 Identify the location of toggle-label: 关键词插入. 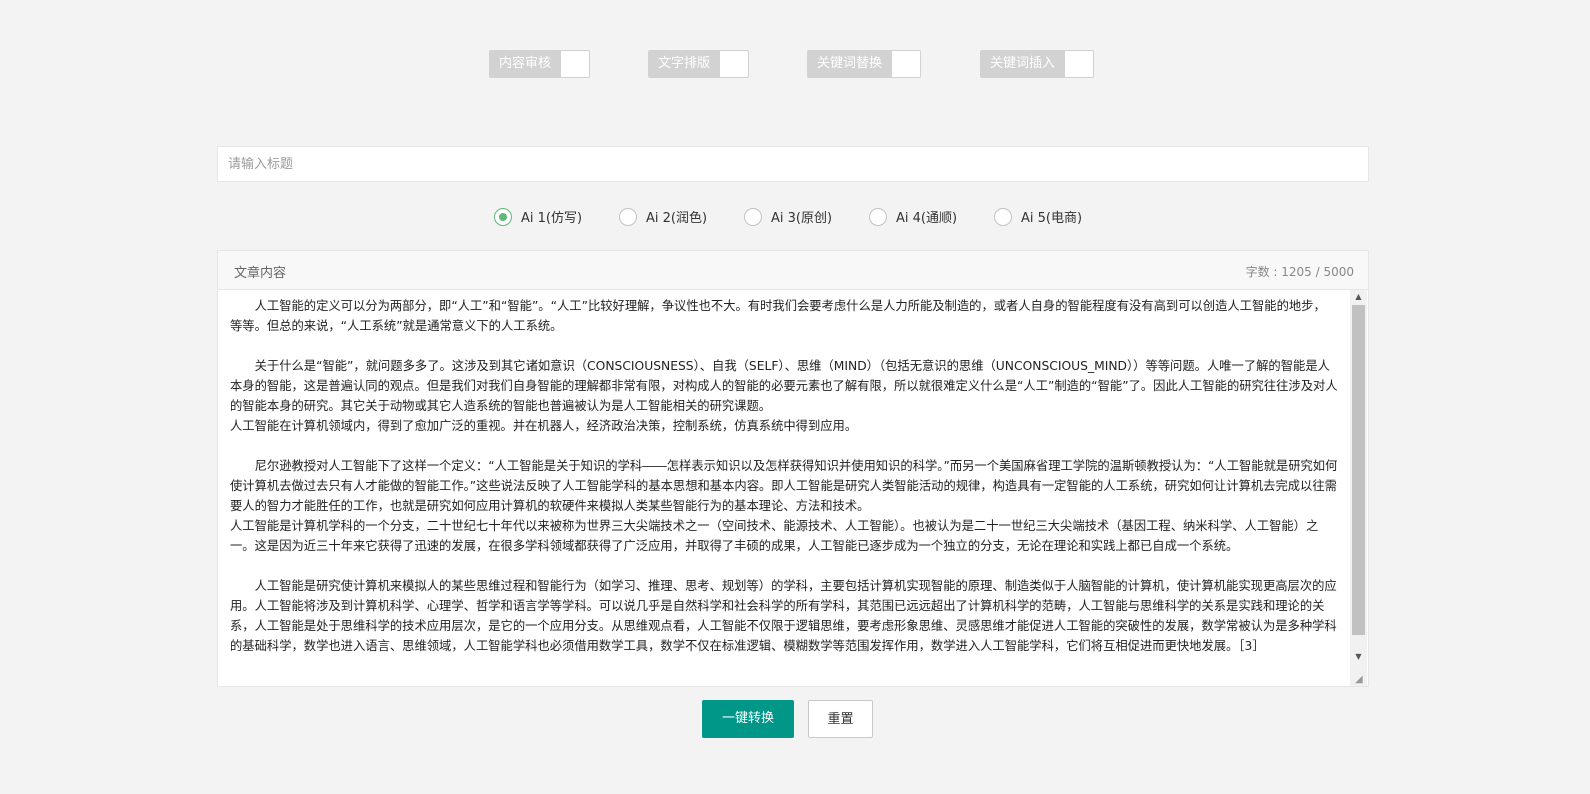
(1023, 64).